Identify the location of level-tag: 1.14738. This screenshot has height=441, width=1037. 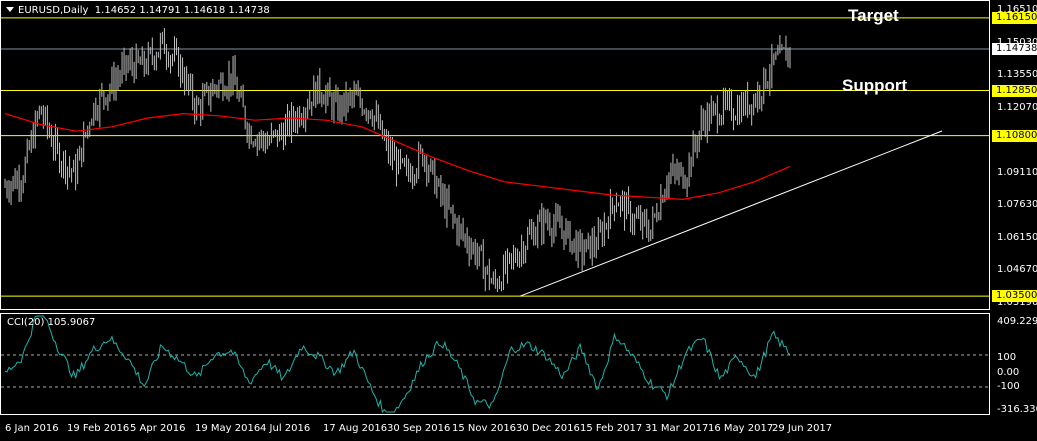
(1014, 48).